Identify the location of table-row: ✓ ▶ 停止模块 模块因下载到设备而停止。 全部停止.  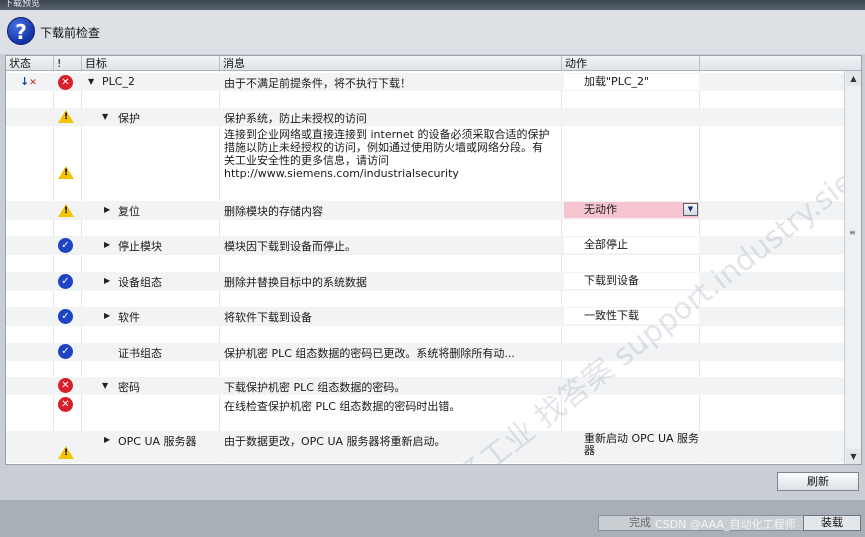
(425, 245).